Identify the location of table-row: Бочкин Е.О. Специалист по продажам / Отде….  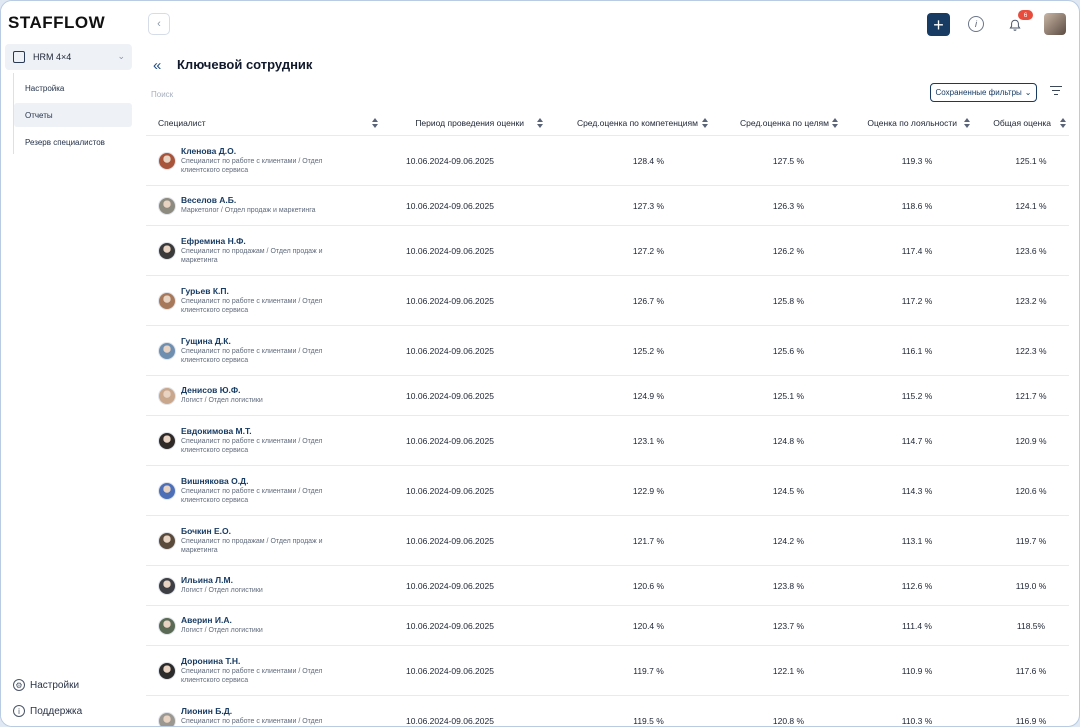
(607, 541).